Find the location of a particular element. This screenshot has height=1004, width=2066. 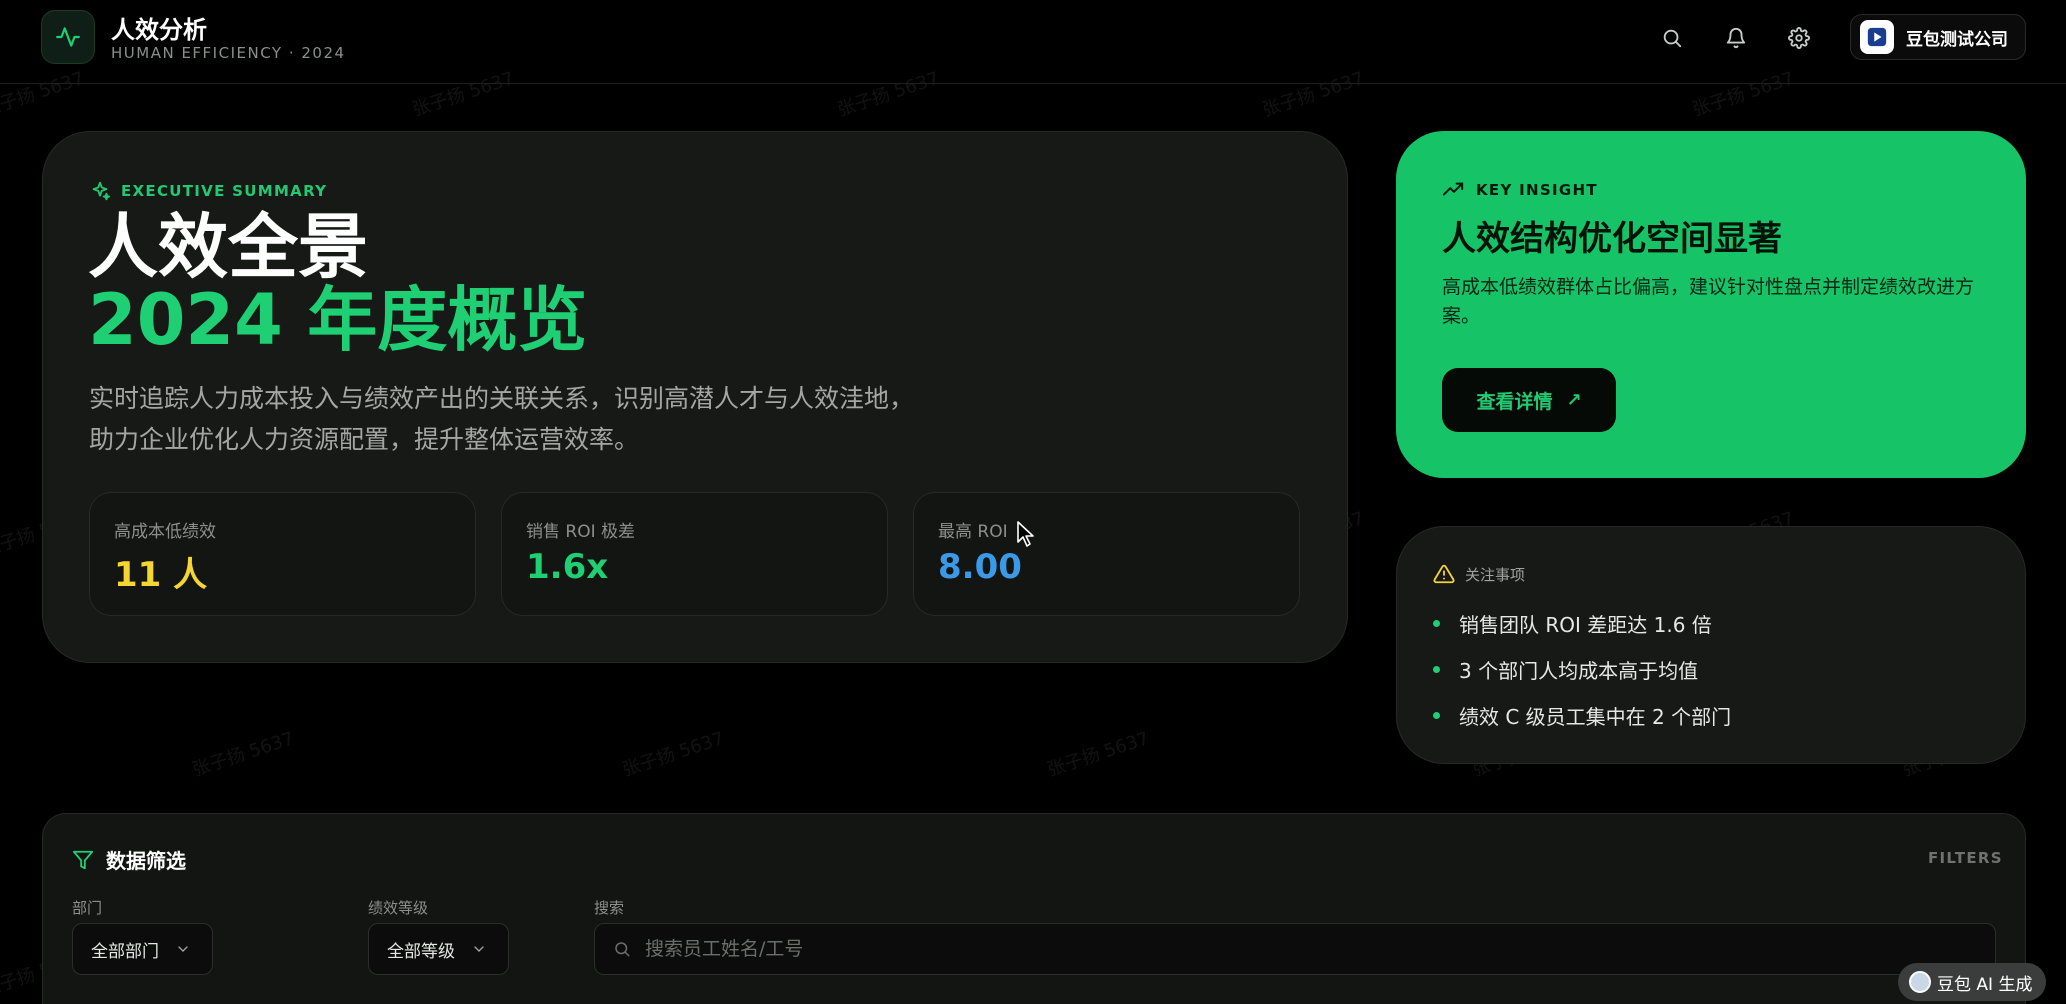

gear-icon is located at coordinates (1799, 38).